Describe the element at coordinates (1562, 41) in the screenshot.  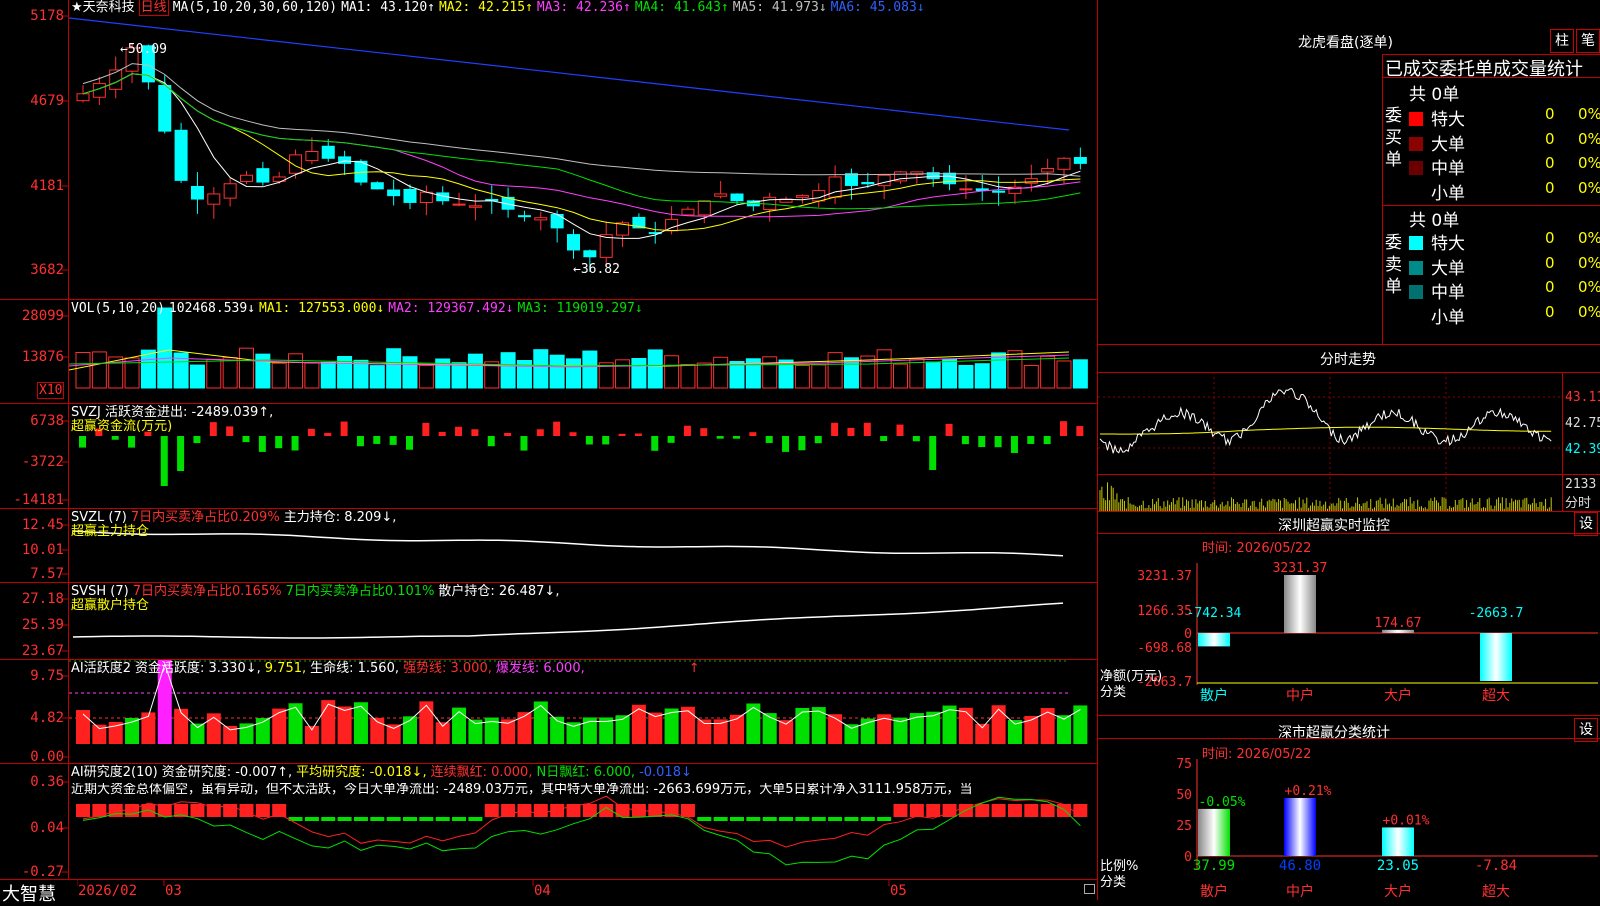
I see `bar-mode-button: 柱` at that location.